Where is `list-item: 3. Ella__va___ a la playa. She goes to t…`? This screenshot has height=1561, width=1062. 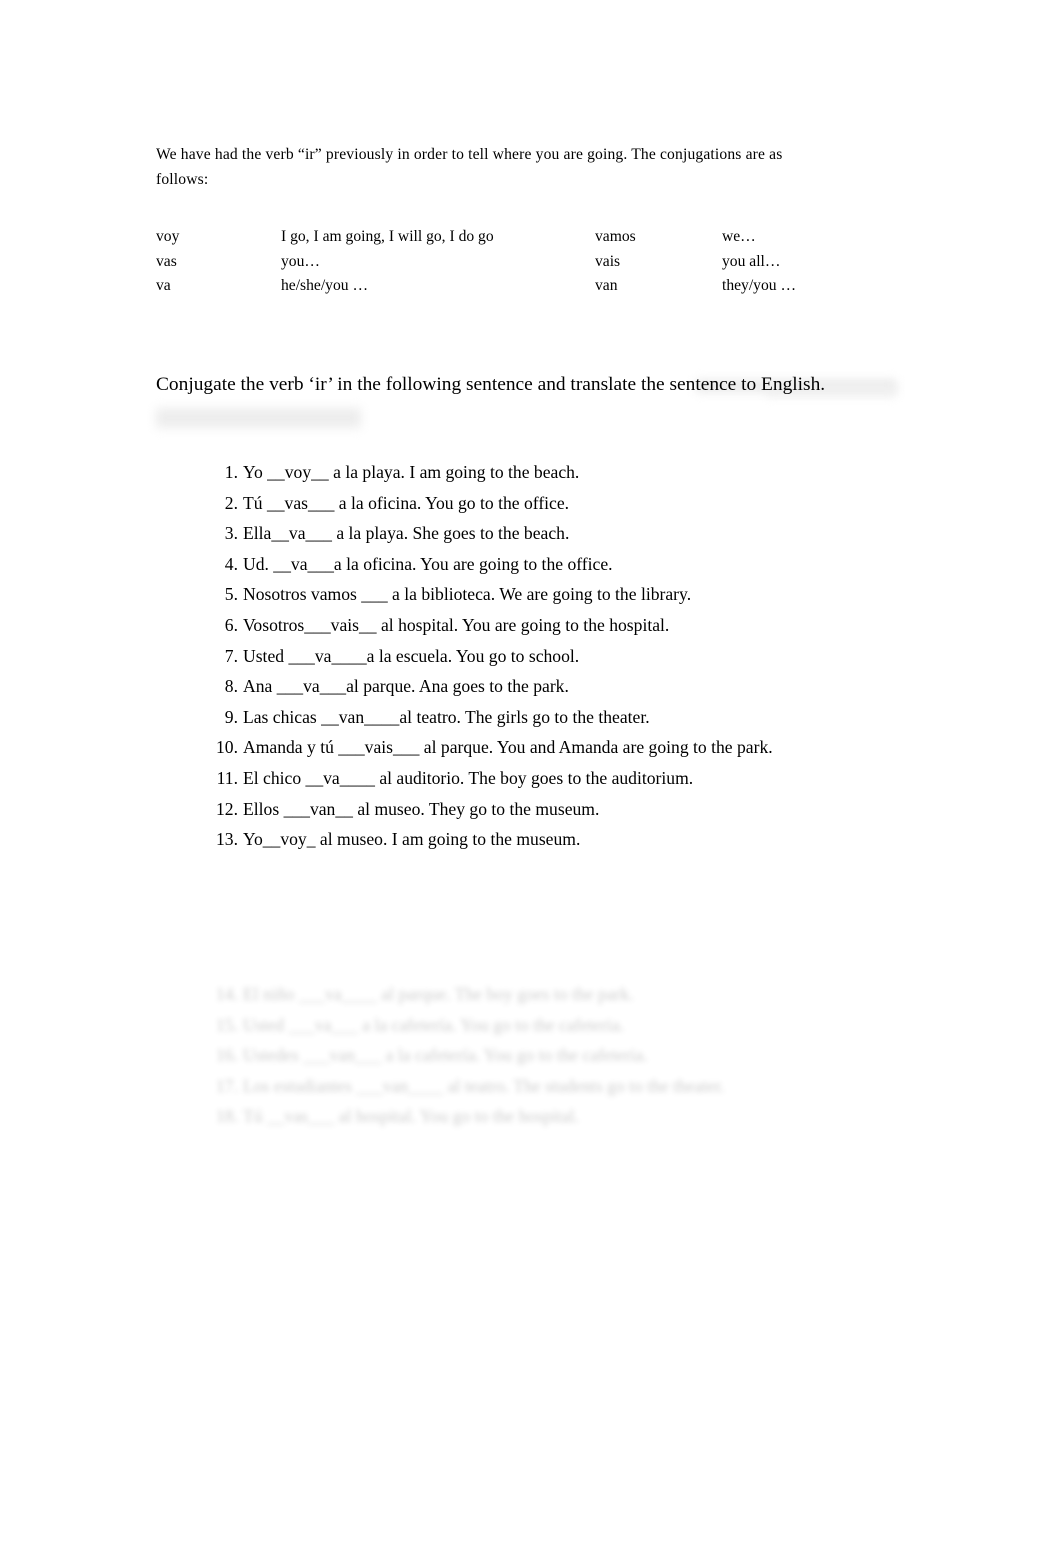 list-item: 3. Ella__va___ a la playa. She goes to t… is located at coordinates (555, 533).